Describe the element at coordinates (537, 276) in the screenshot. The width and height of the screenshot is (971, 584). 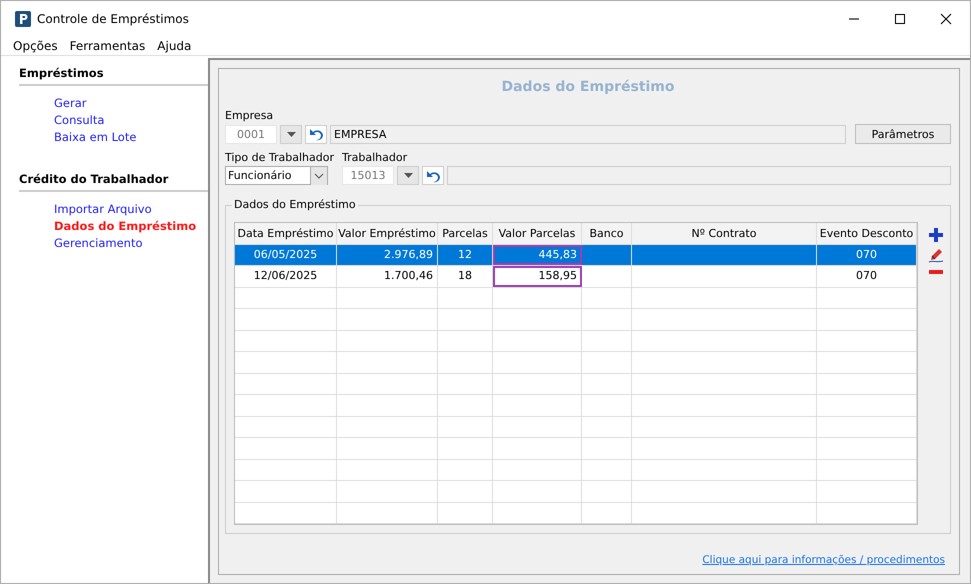
I see `table-cell: 158,95` at that location.